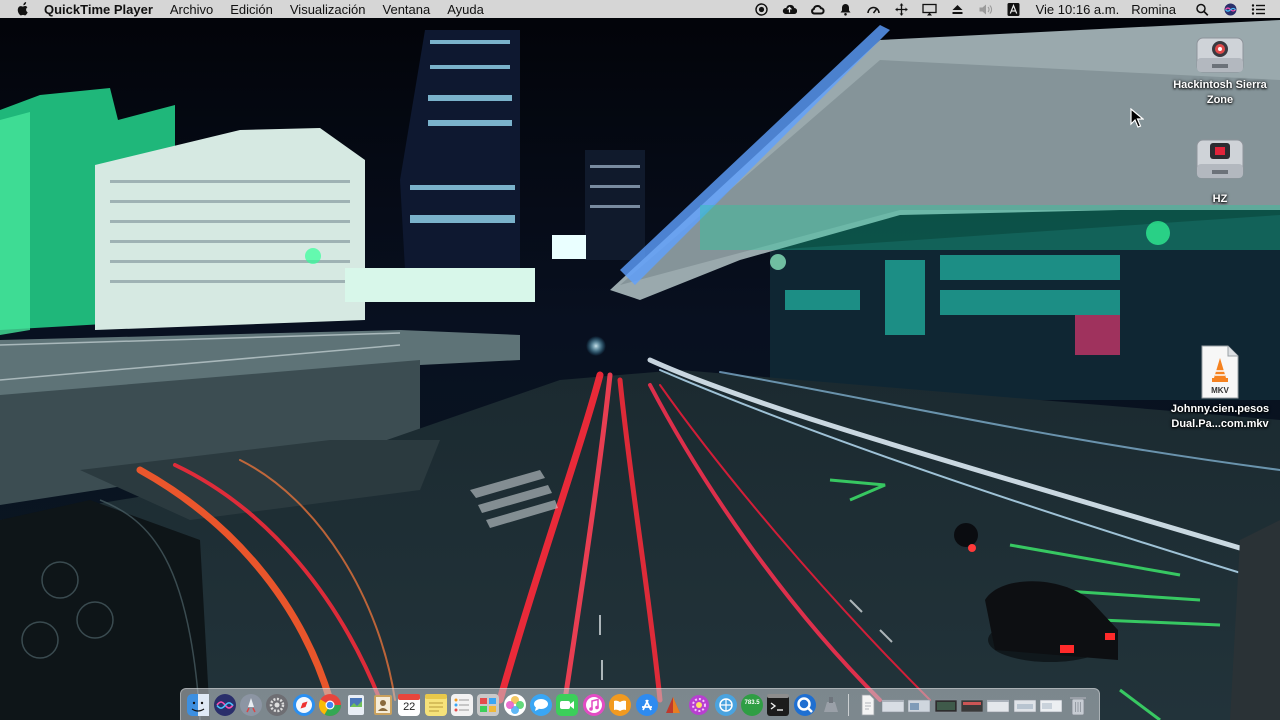  What do you see at coordinates (593, 704) in the screenshot?
I see `itunes-icon` at bounding box center [593, 704].